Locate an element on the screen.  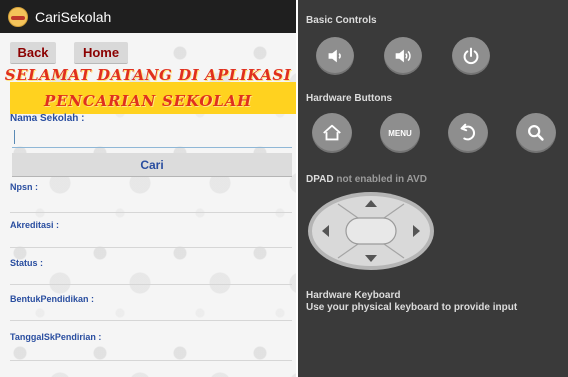
hardware-buttons-heading: Hardware Buttons is located at coordinates (349, 98).